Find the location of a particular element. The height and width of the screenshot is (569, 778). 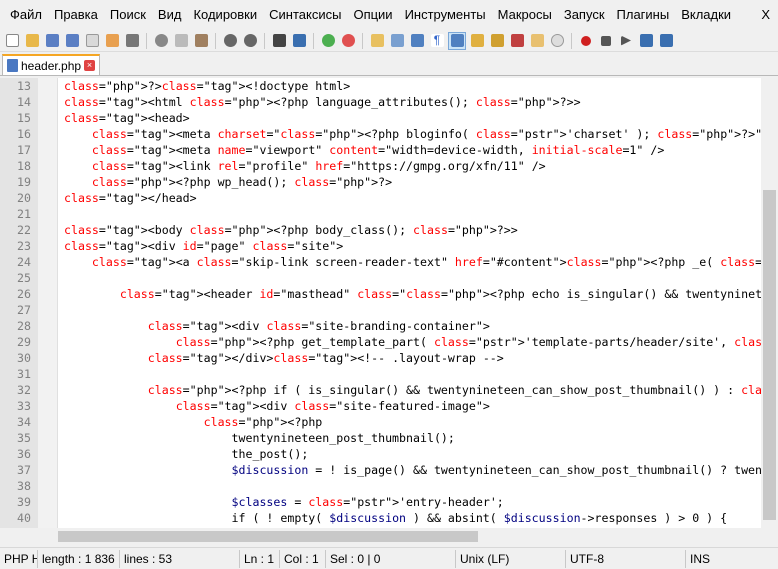

code-text: class="tag"></head> is located at coordinates (130, 198).